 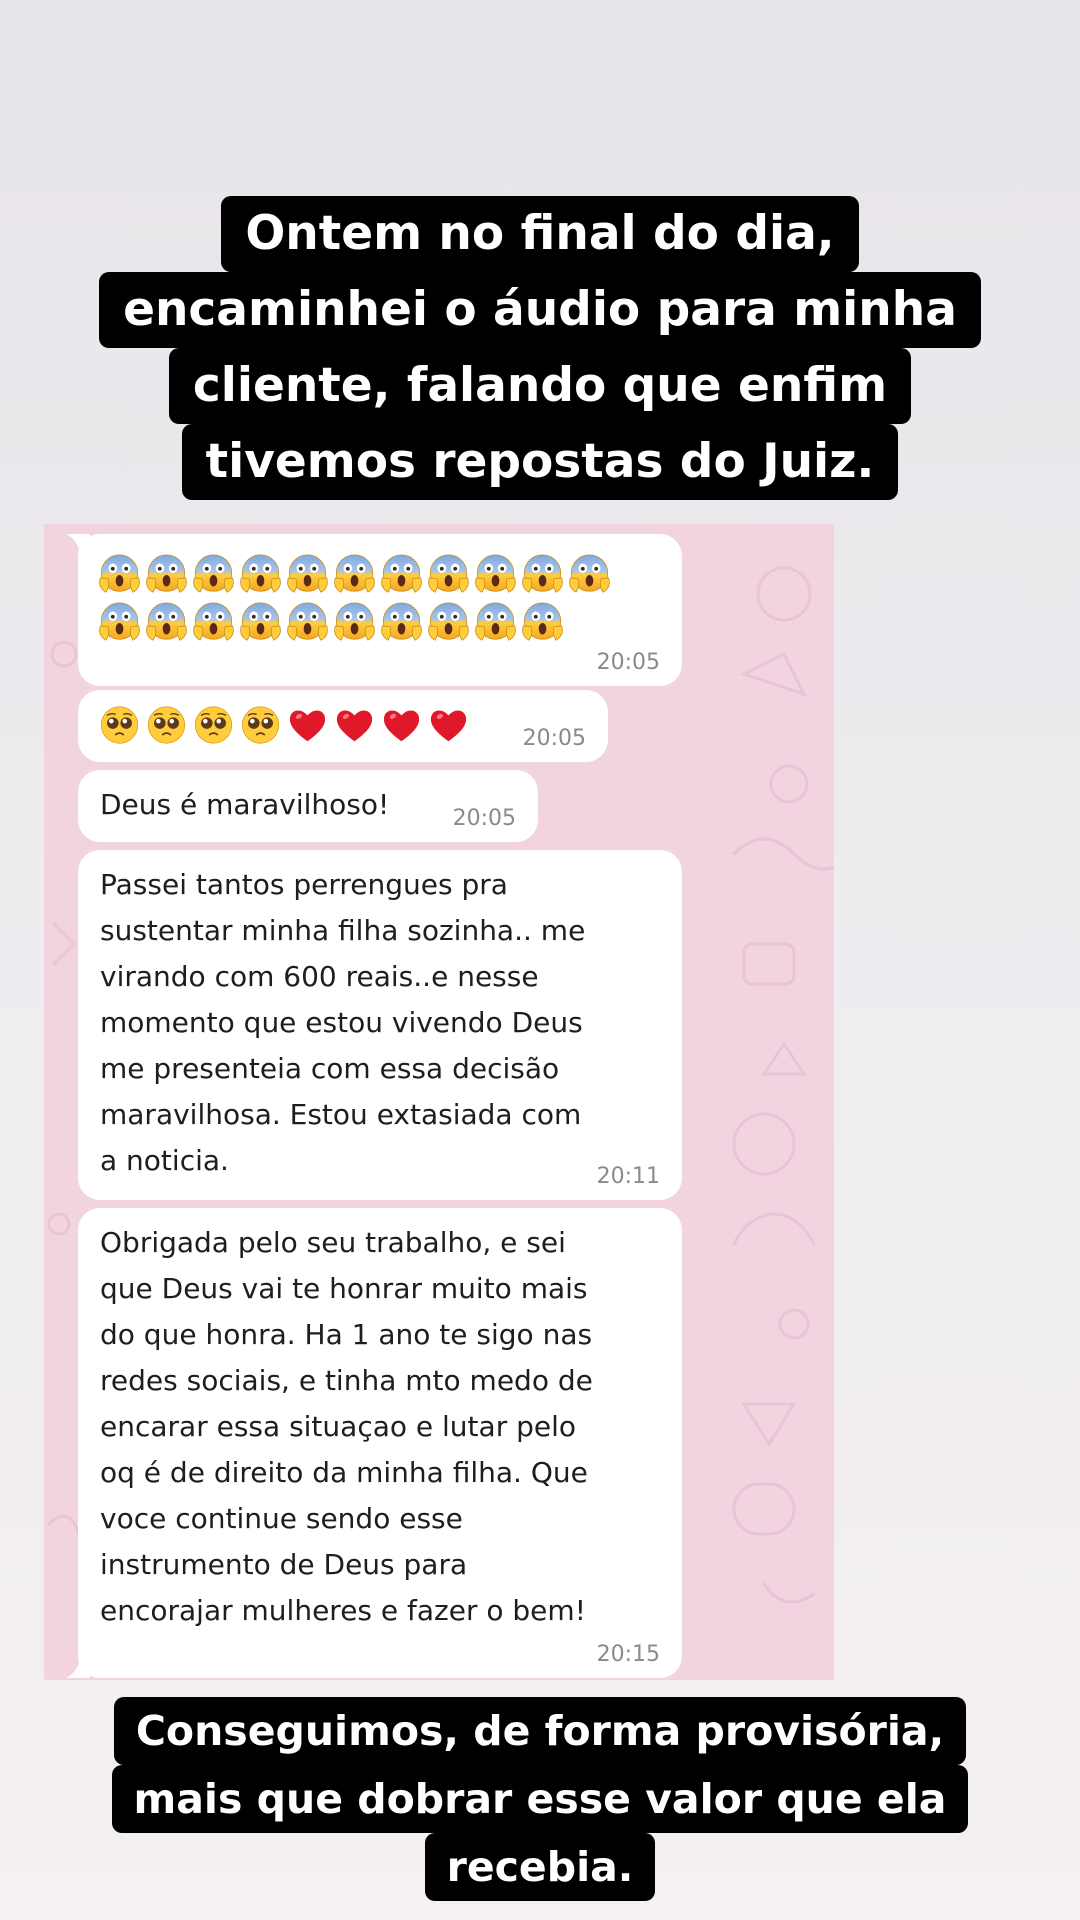 I want to click on message-text-line: voce continue sendo esse, so click(x=281, y=1518).